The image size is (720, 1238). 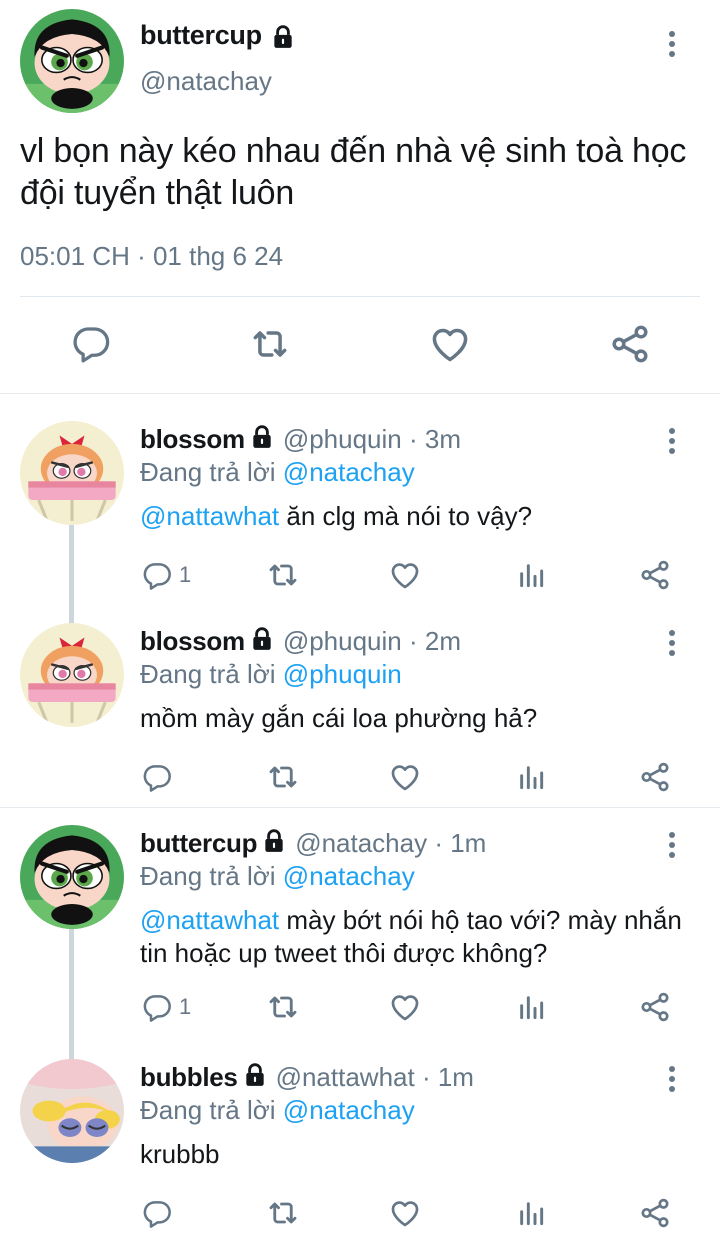 I want to click on reply-header: blossom @phuquin · 3m, so click(x=300, y=440).